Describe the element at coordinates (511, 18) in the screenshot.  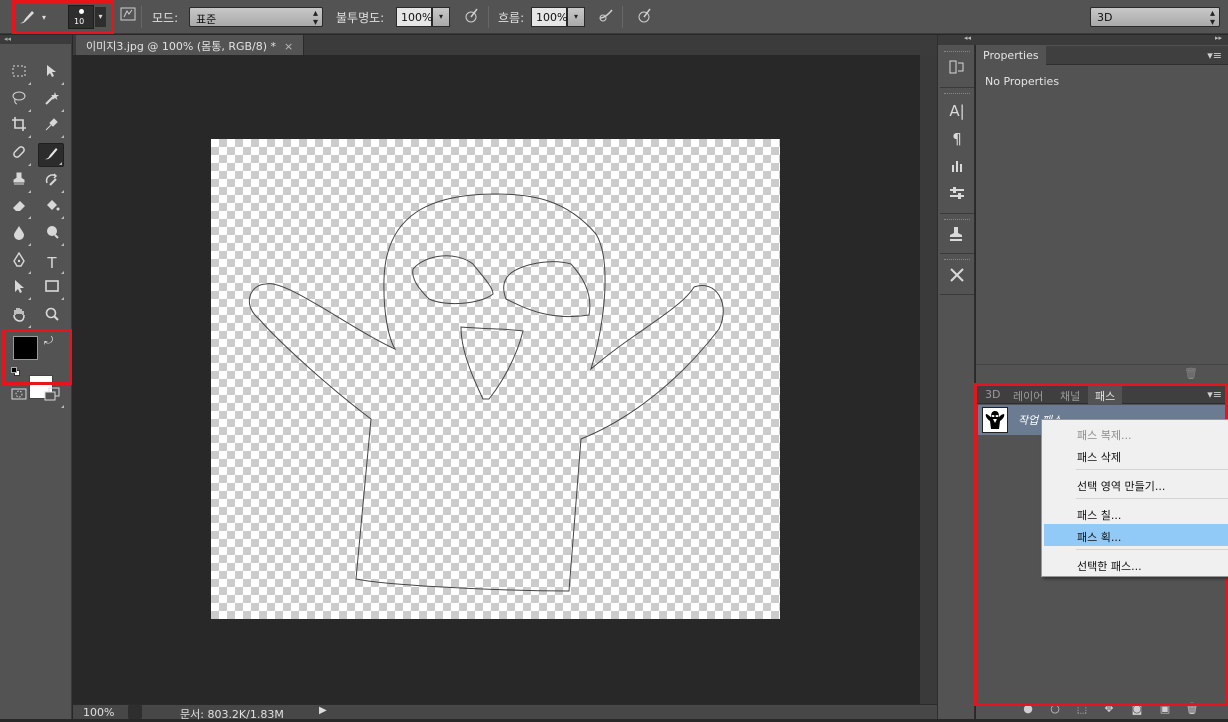
I see `flow-label: 흐름:` at that location.